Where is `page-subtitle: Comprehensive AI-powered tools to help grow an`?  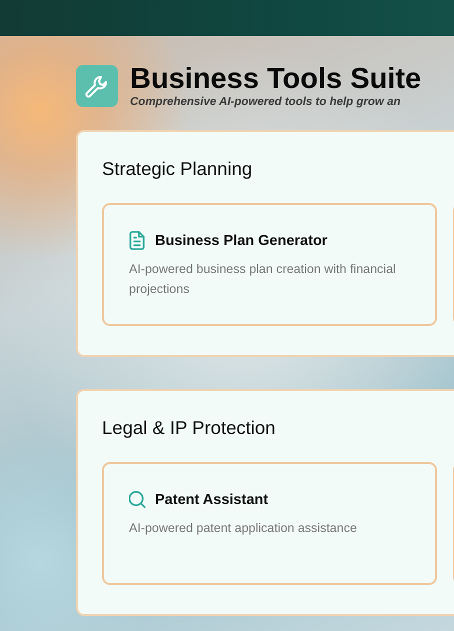
page-subtitle: Comprehensive AI-powered tools to help grow an is located at coordinates (266, 102).